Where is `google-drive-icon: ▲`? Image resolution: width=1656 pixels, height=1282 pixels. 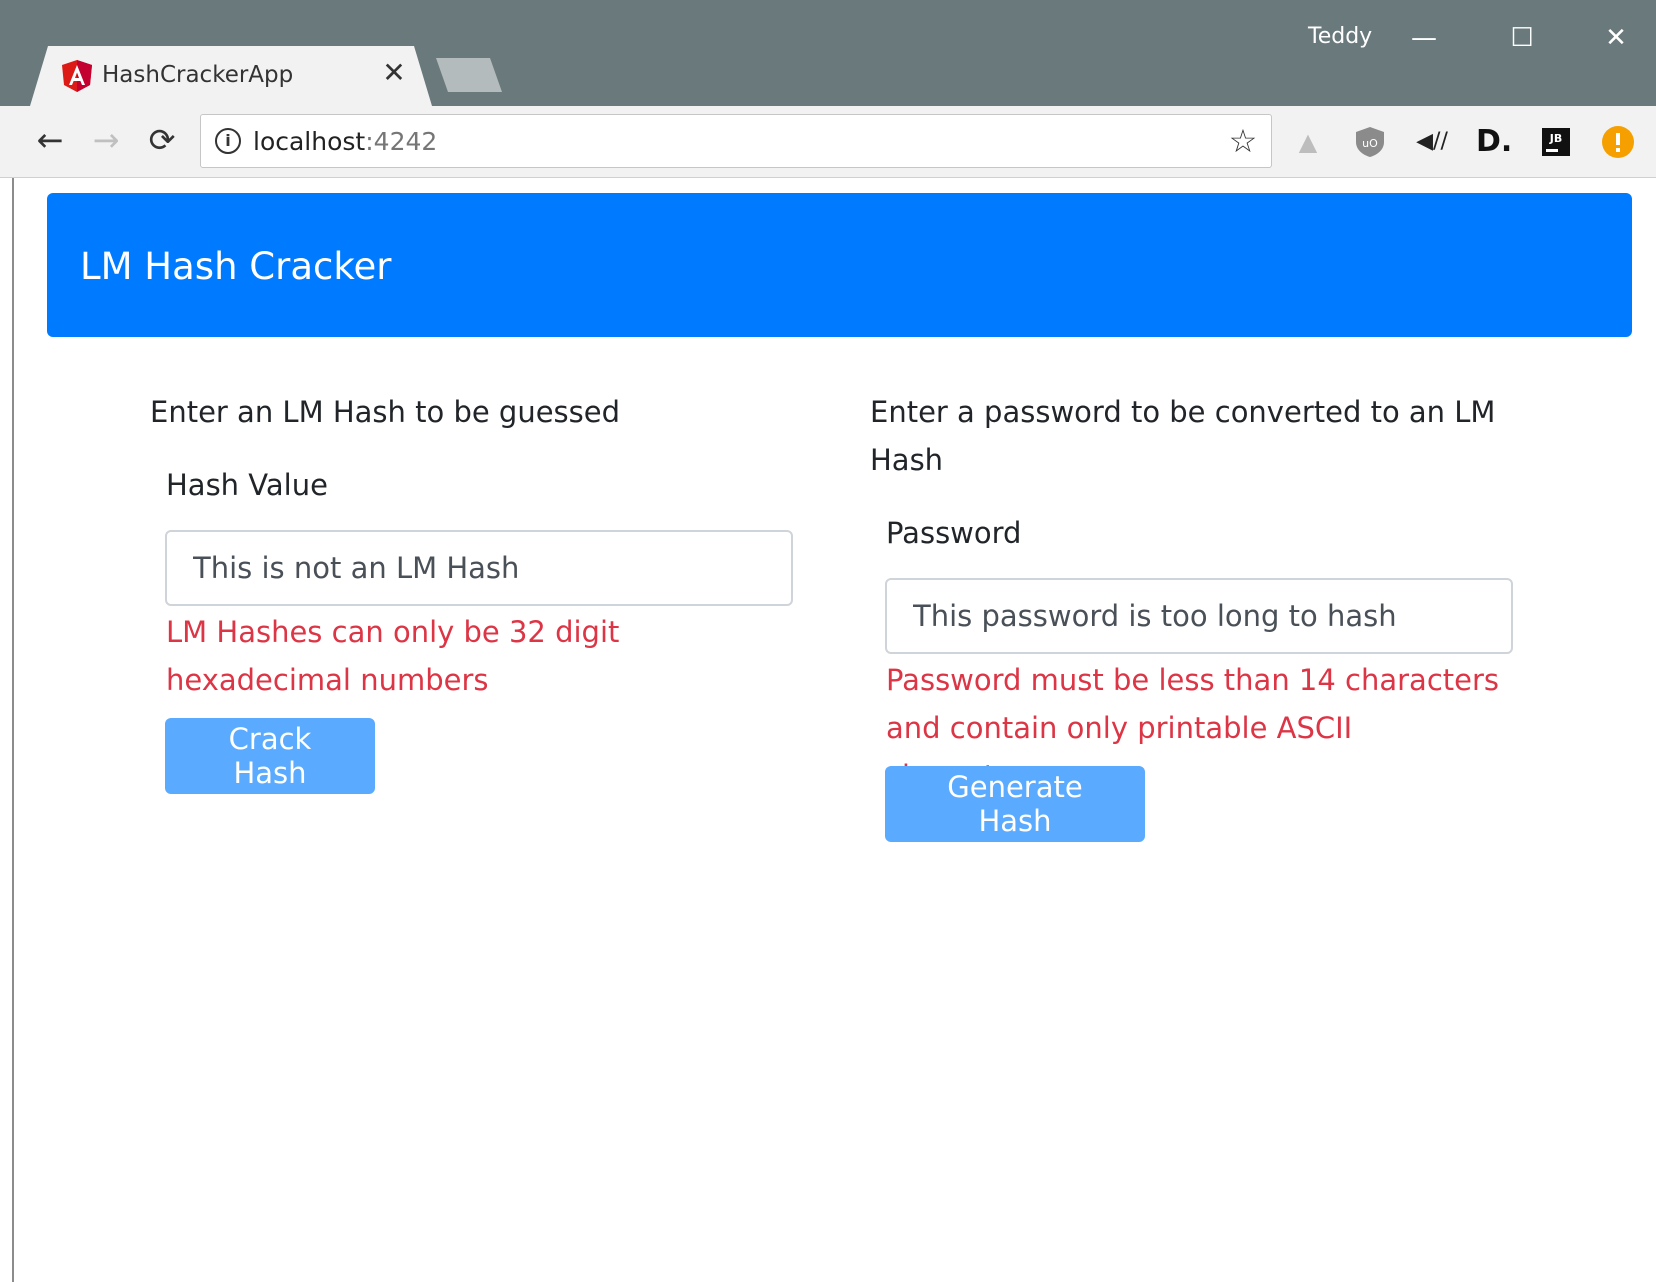 google-drive-icon: ▲ is located at coordinates (1308, 142).